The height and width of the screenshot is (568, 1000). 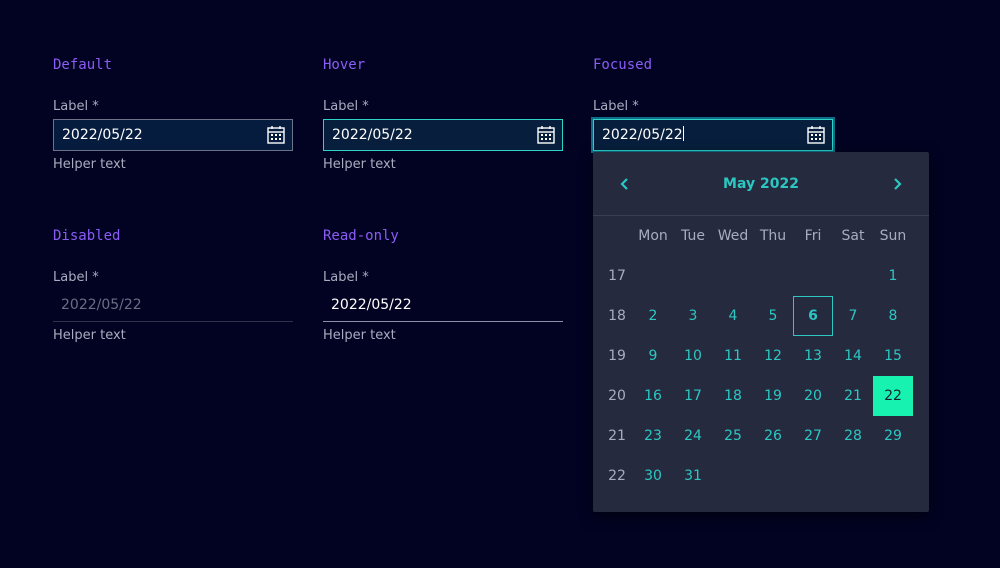 I want to click on month-label: May 2022, so click(x=761, y=184).